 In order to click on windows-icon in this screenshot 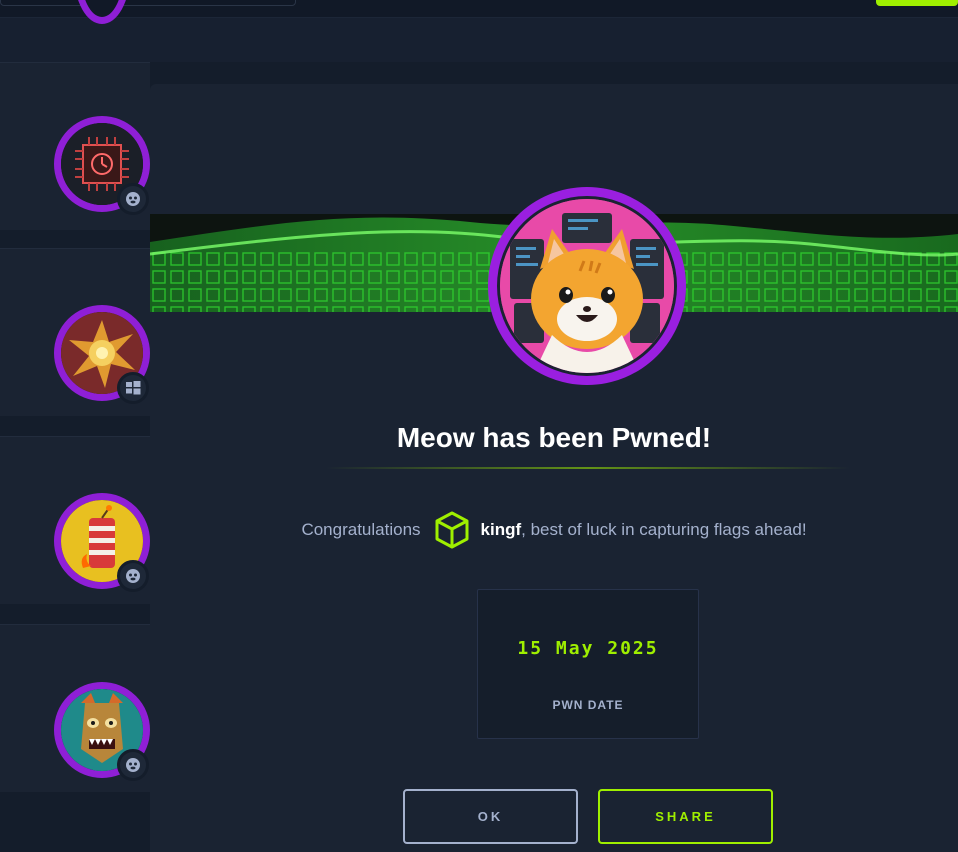, I will do `click(133, 388)`.